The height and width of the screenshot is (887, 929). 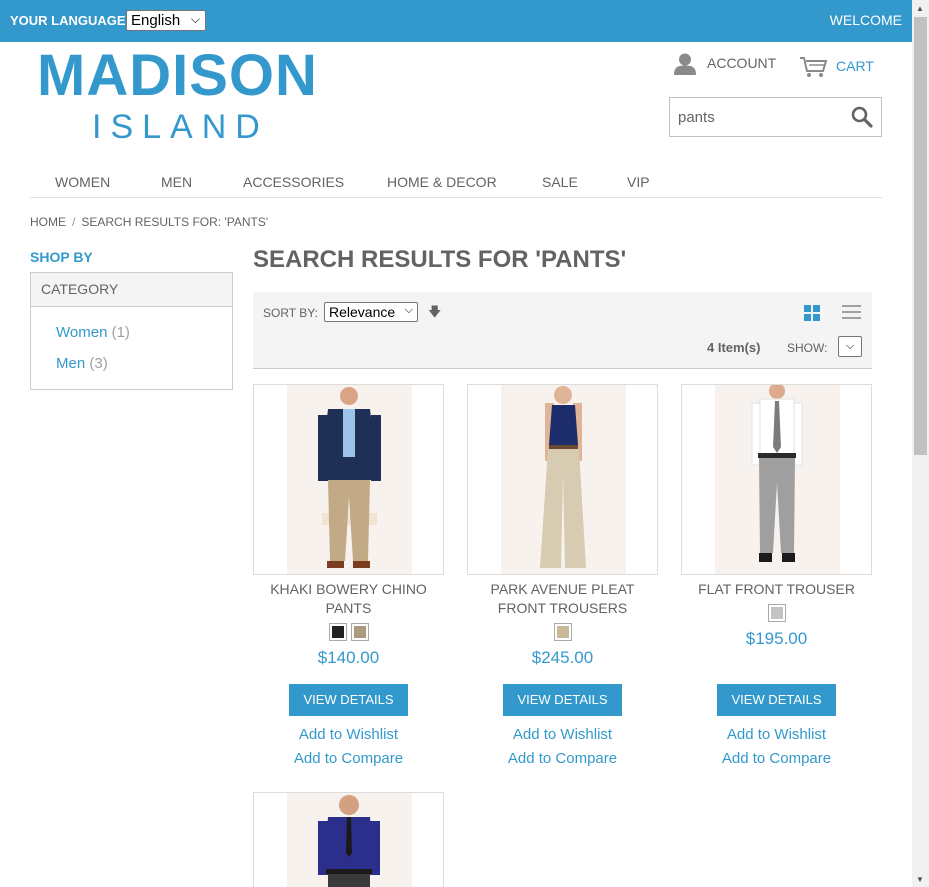 I want to click on color-swatch-beige, so click(x=562, y=632).